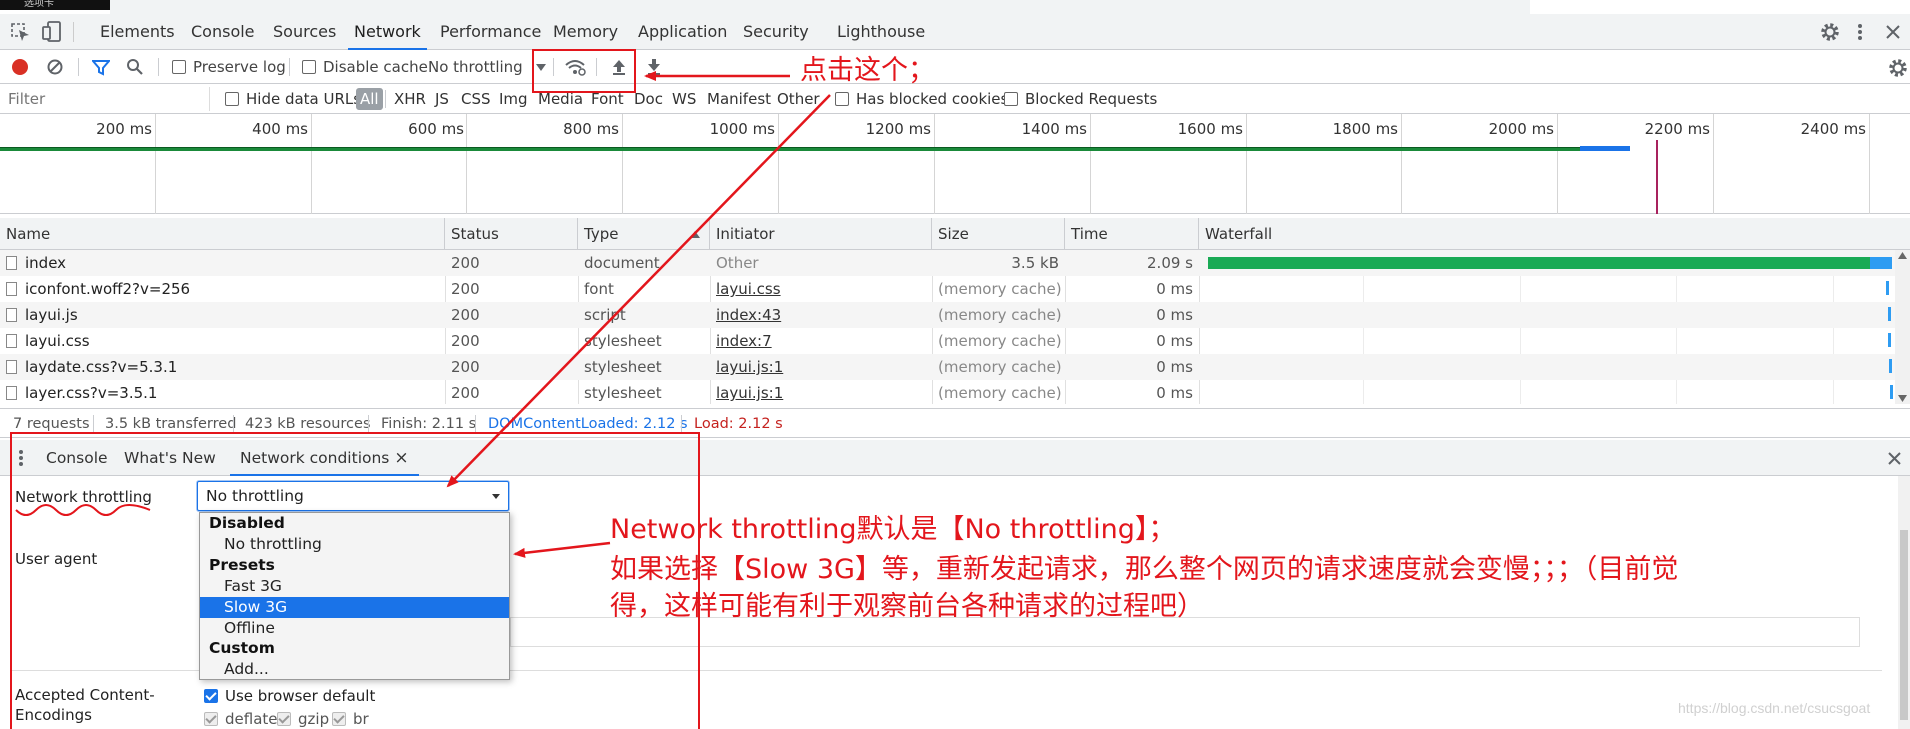 The image size is (1910, 729). I want to click on column-waterfall: Waterfall, so click(1554, 234).